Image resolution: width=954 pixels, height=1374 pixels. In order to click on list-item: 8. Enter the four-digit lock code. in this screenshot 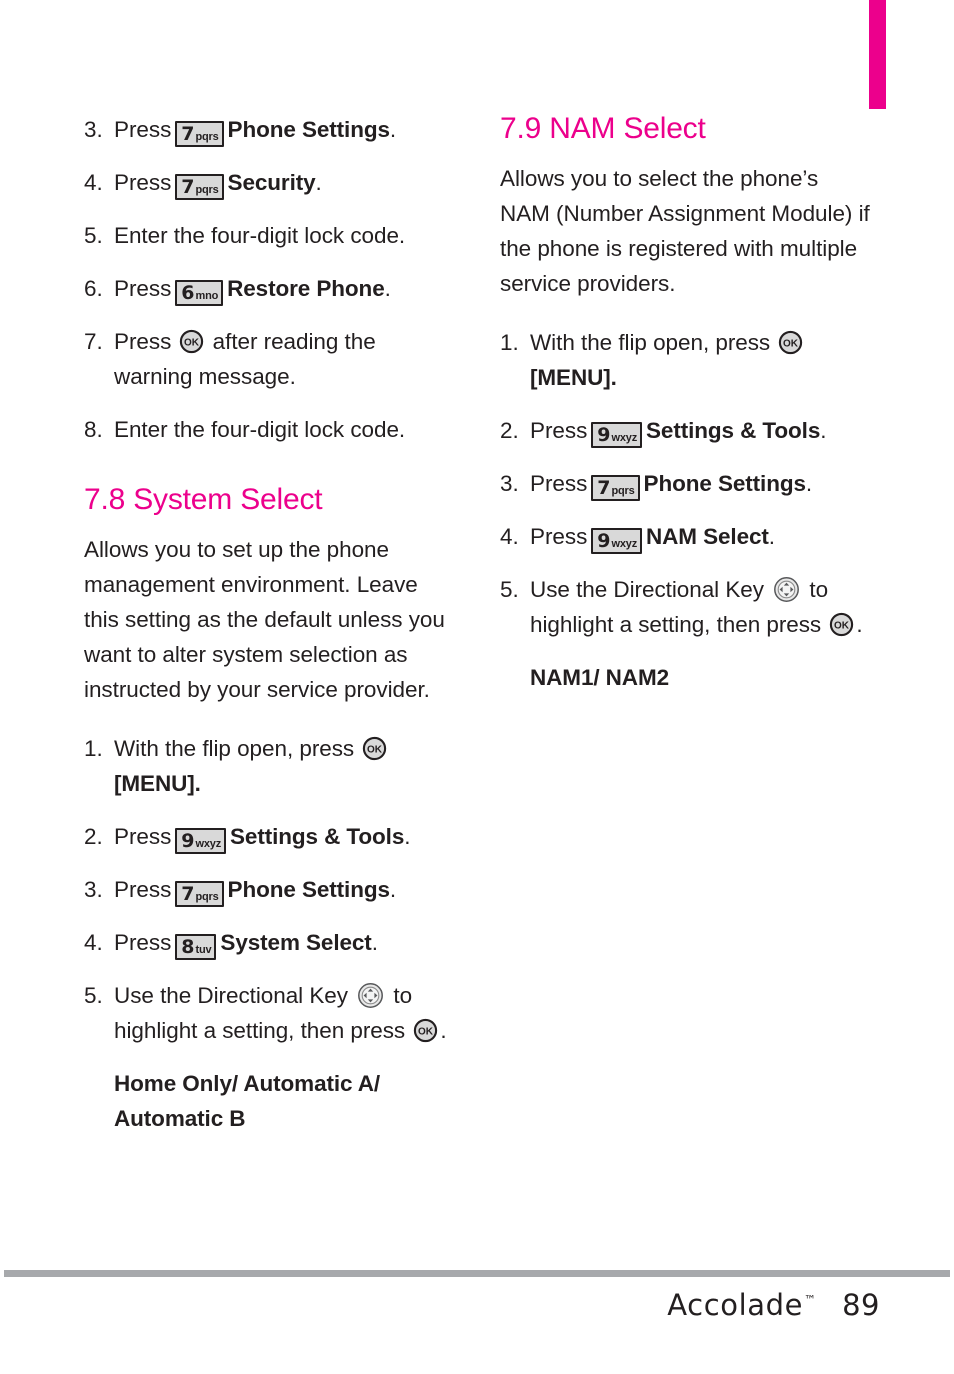, I will do `click(270, 429)`.